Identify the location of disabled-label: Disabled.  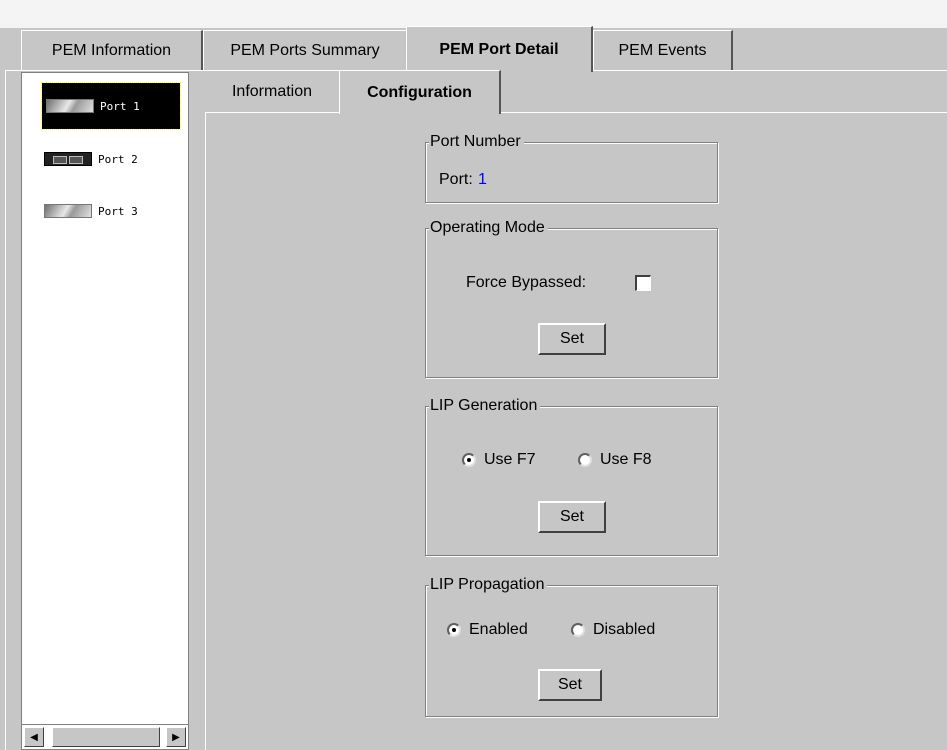
(624, 629).